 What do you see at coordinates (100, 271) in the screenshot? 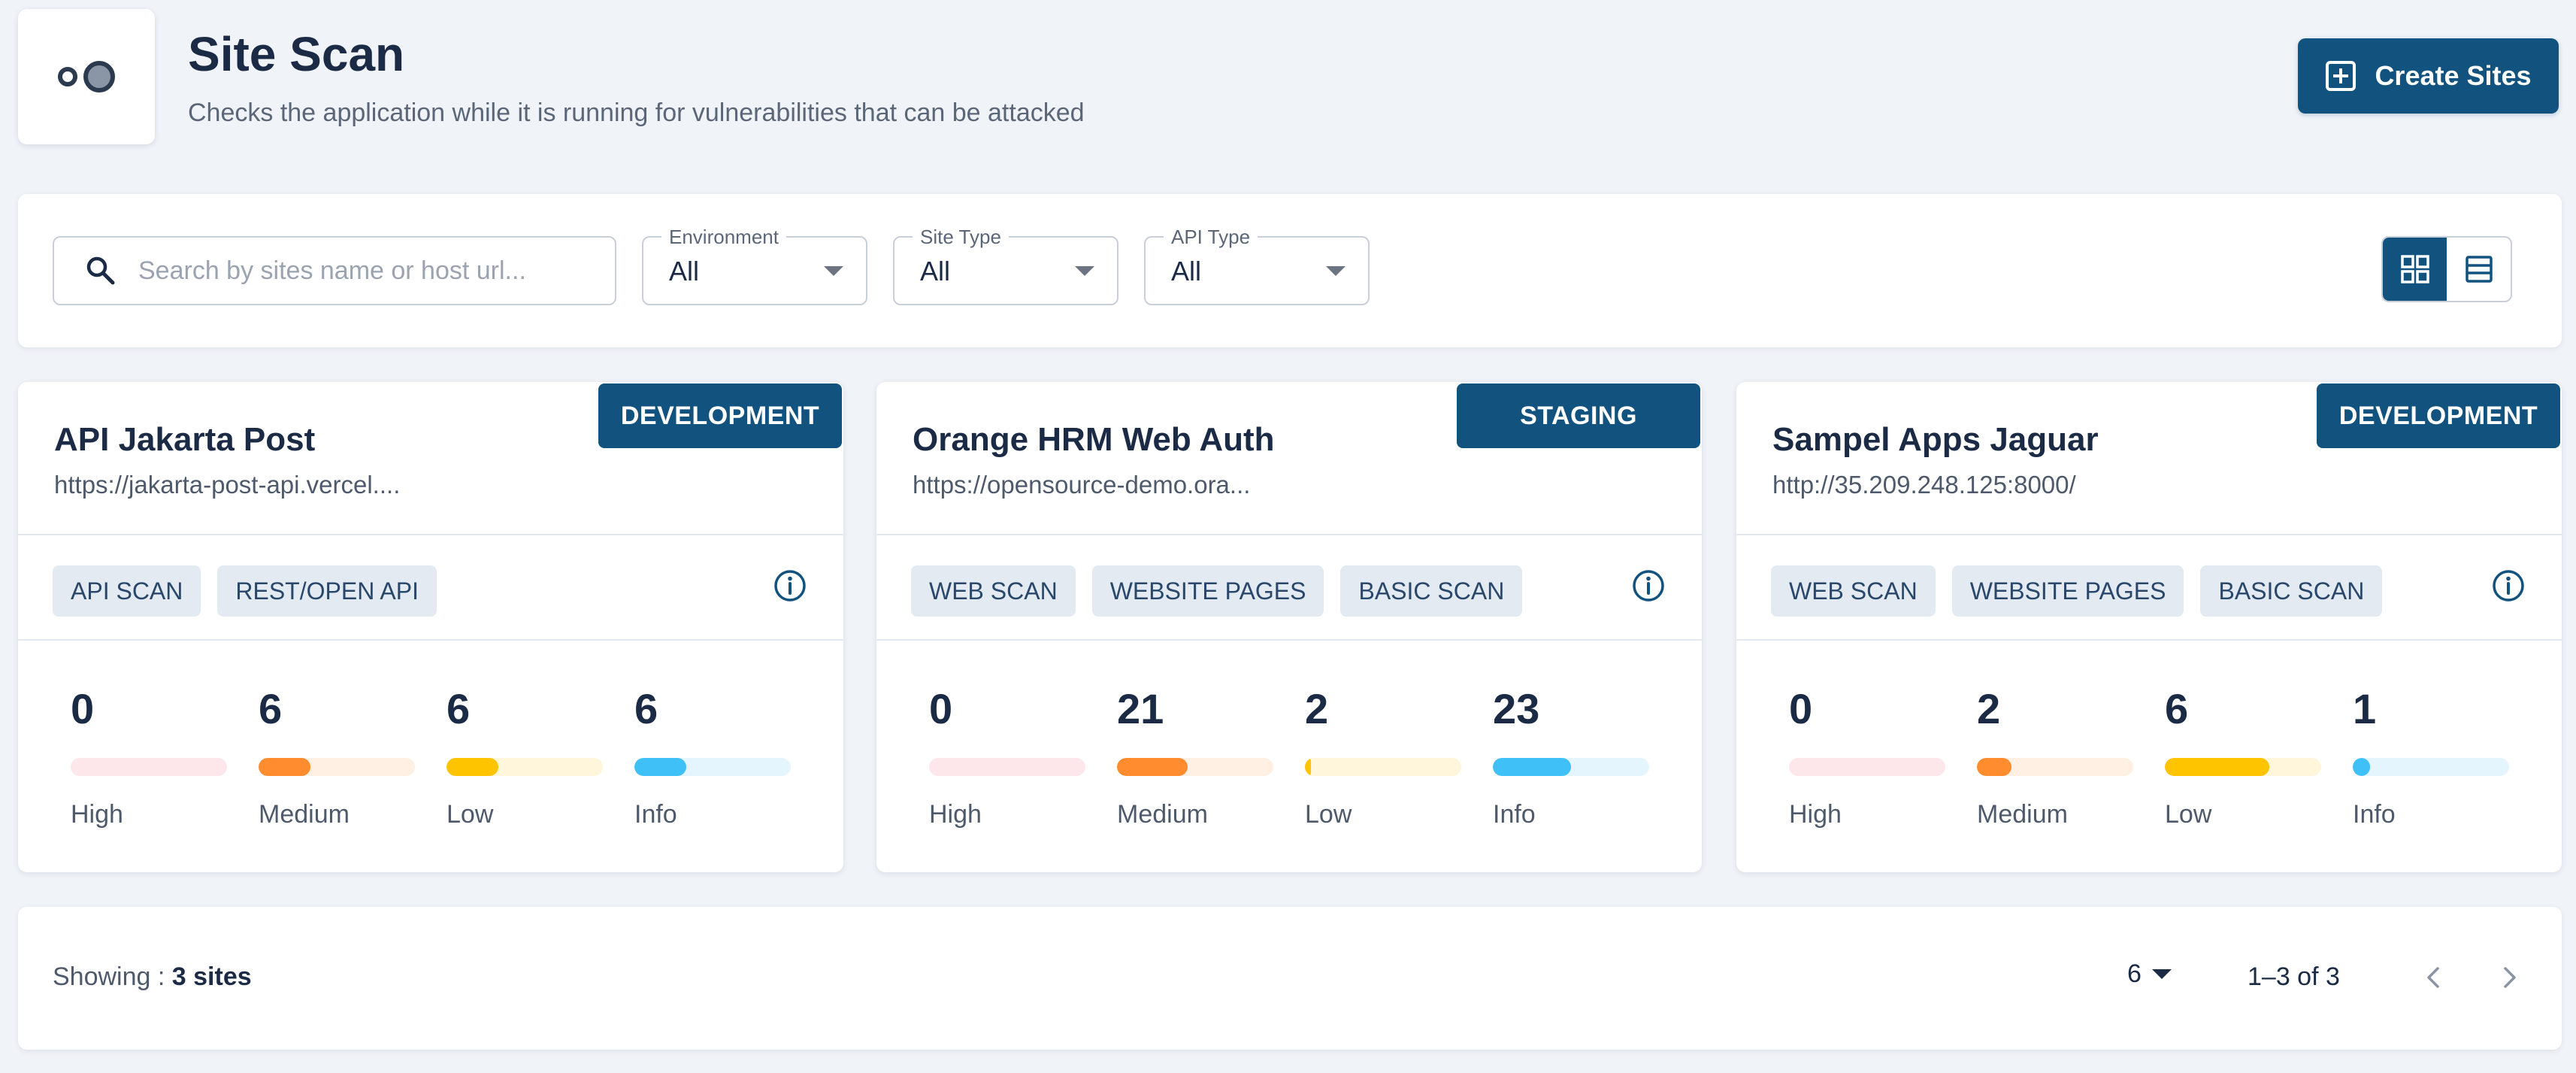
I see `search-icon` at bounding box center [100, 271].